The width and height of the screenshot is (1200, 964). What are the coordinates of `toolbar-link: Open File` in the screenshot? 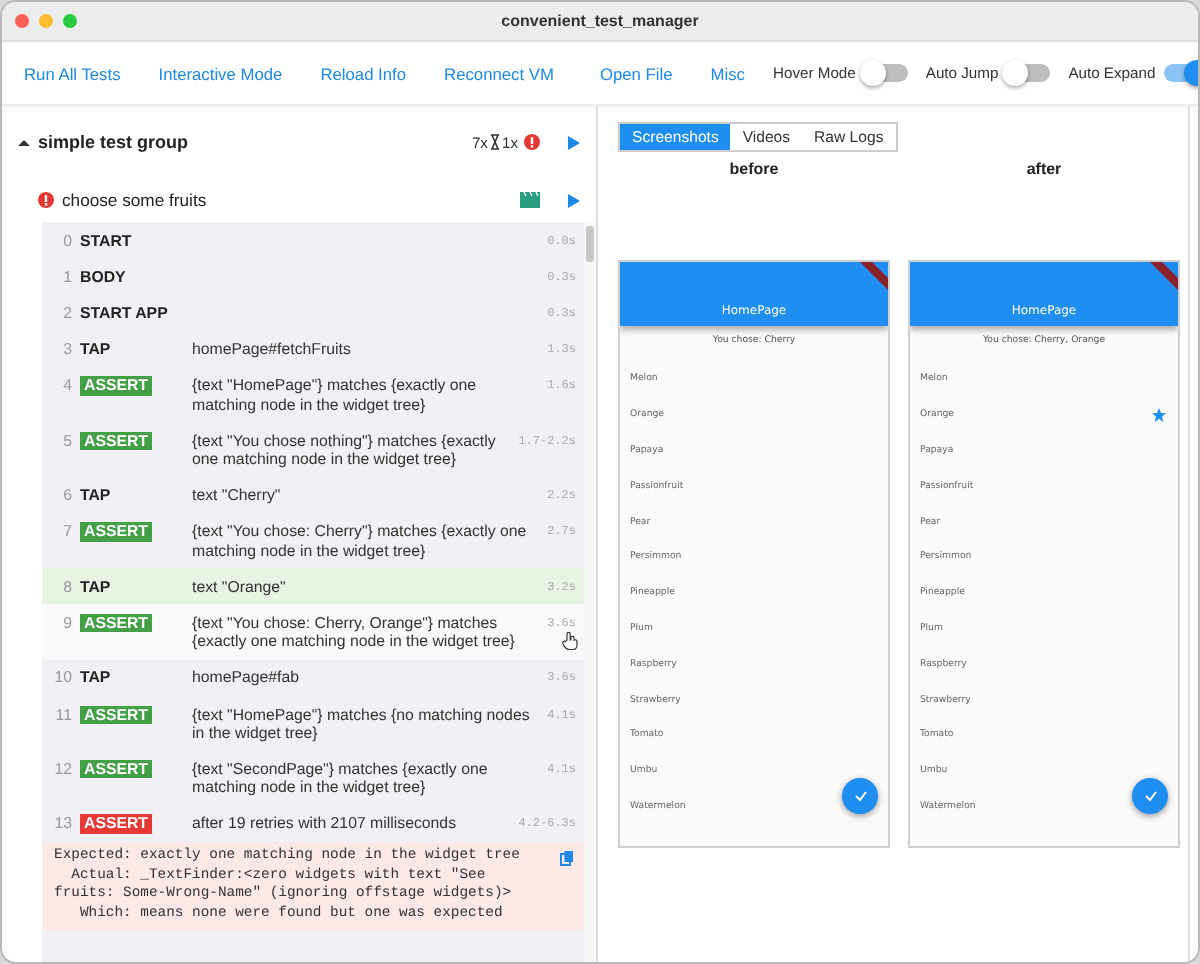 It's located at (636, 73).